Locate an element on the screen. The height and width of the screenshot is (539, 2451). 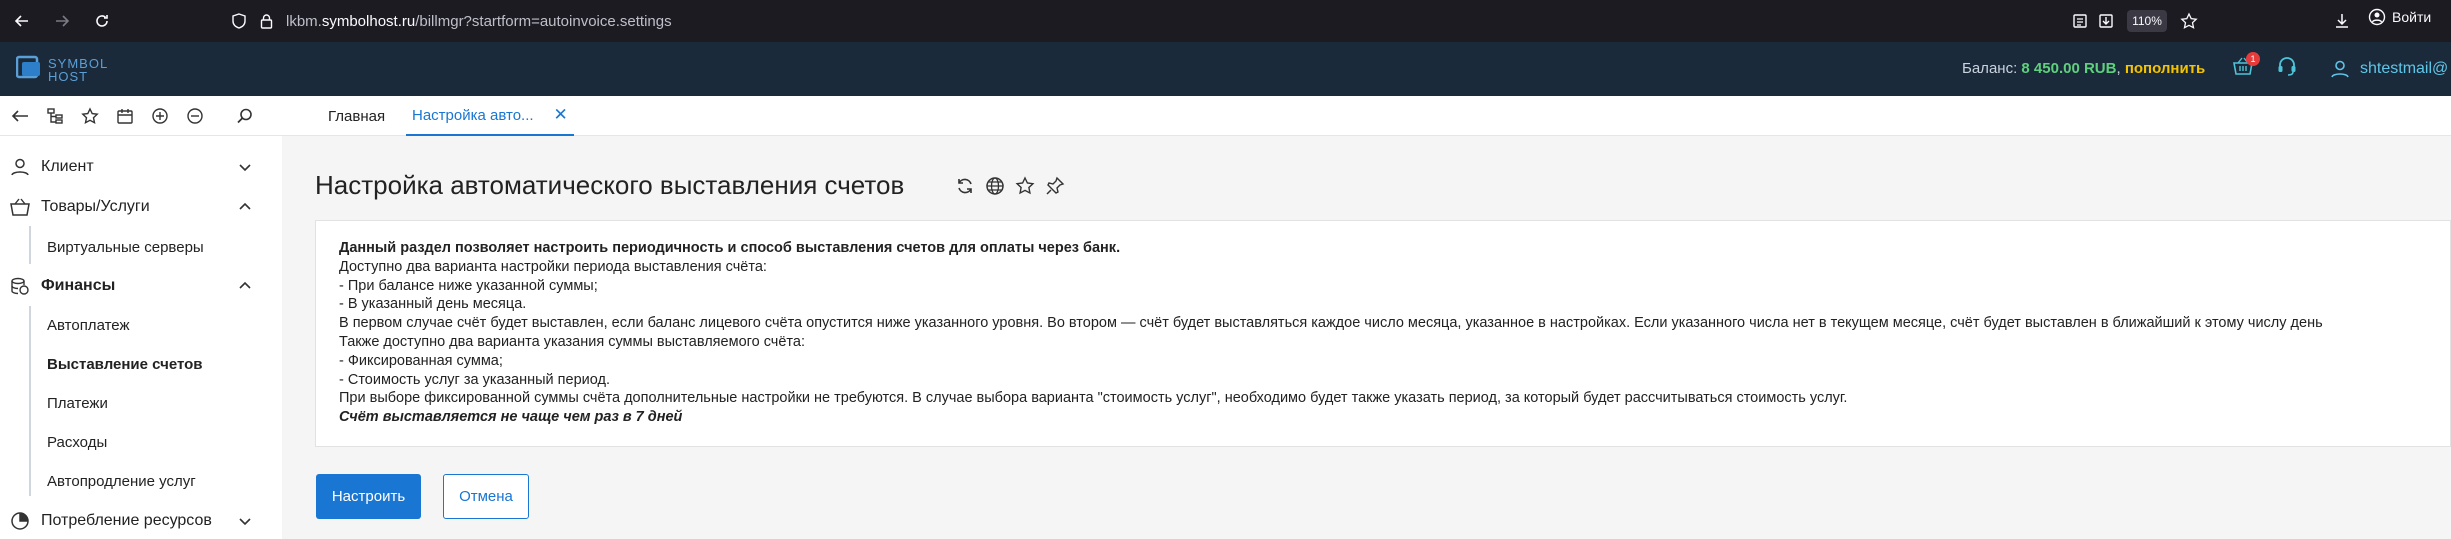
sidebar-item-expenses: Расходы is located at coordinates (164, 442).